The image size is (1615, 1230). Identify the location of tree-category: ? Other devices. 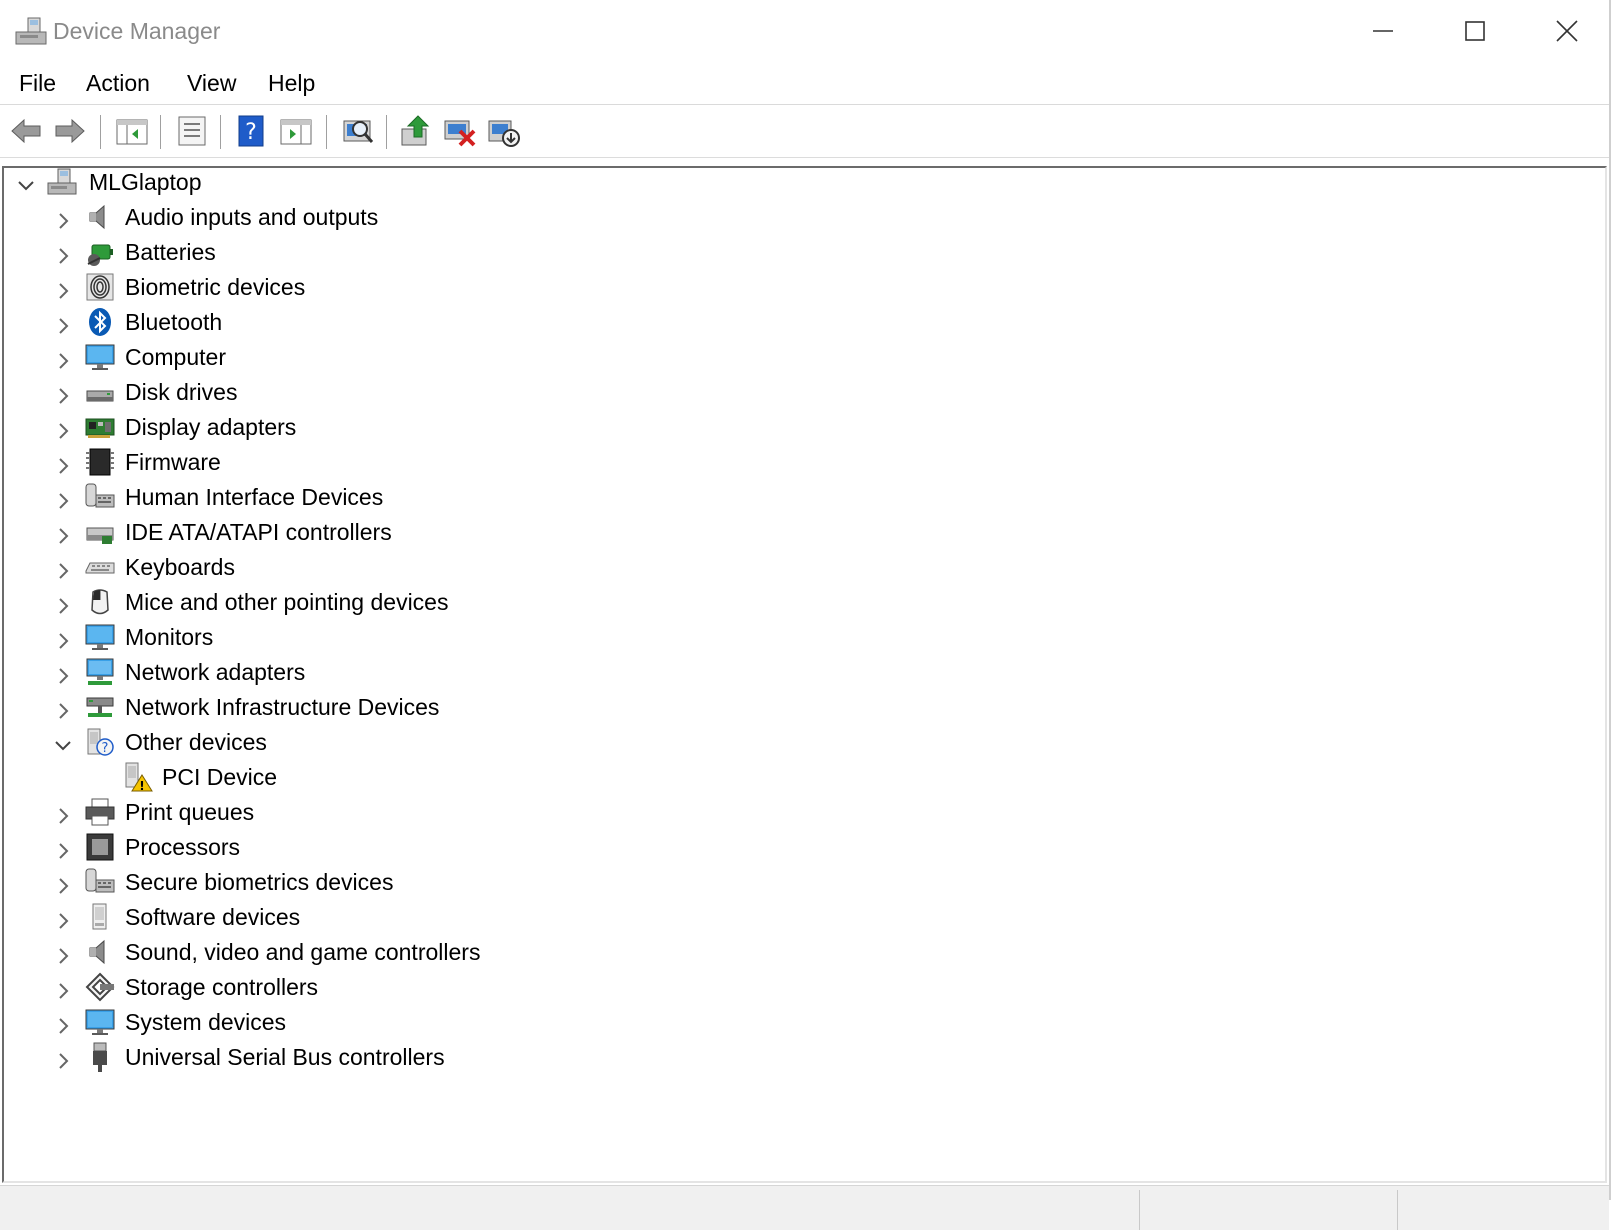
(799, 742).